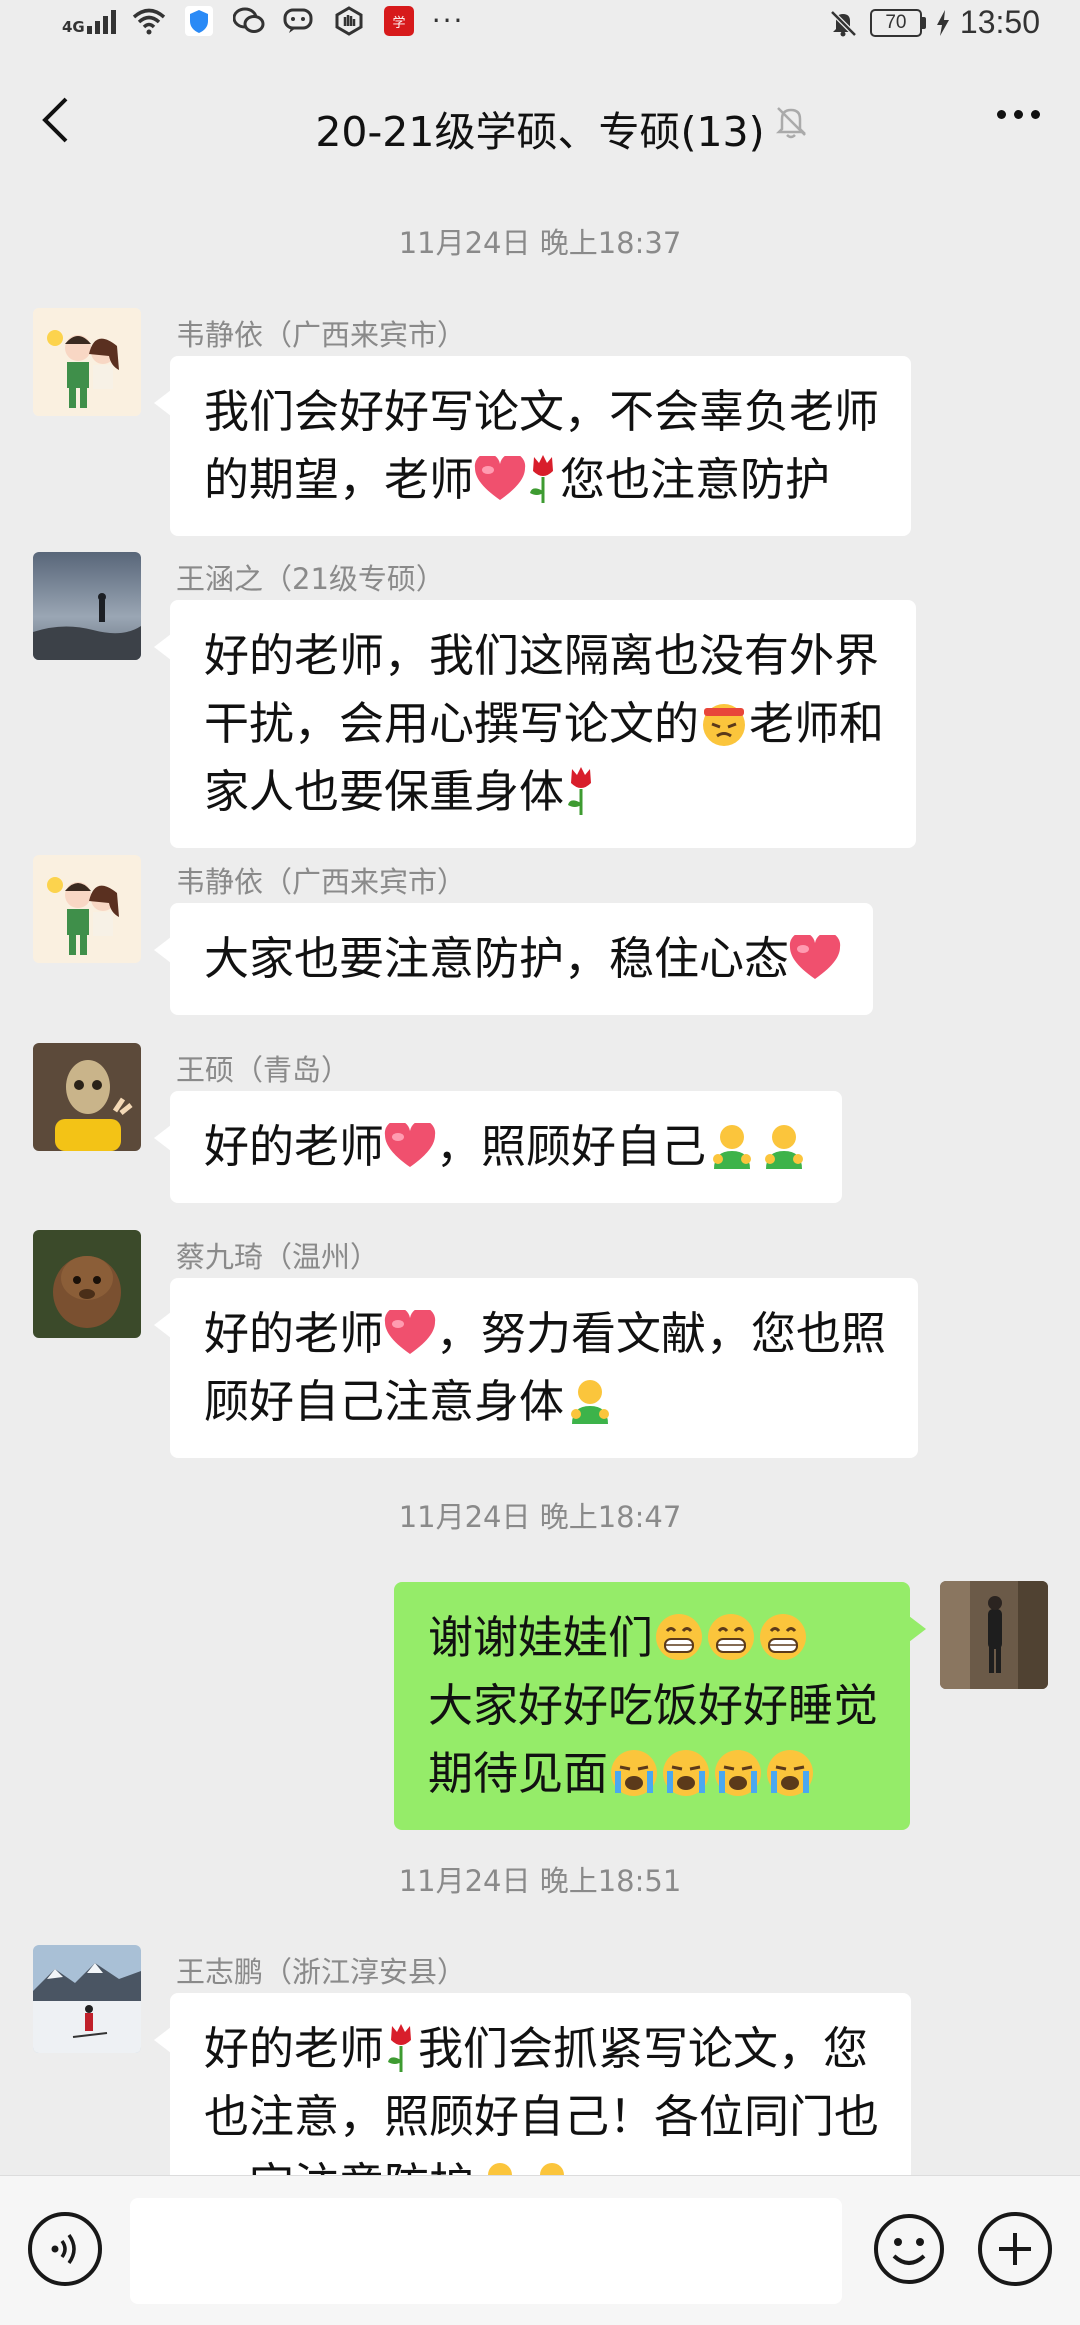  Describe the element at coordinates (542, 411) in the screenshot. I see `message-text: 我们会好好写论文，不会辜负老师` at that location.